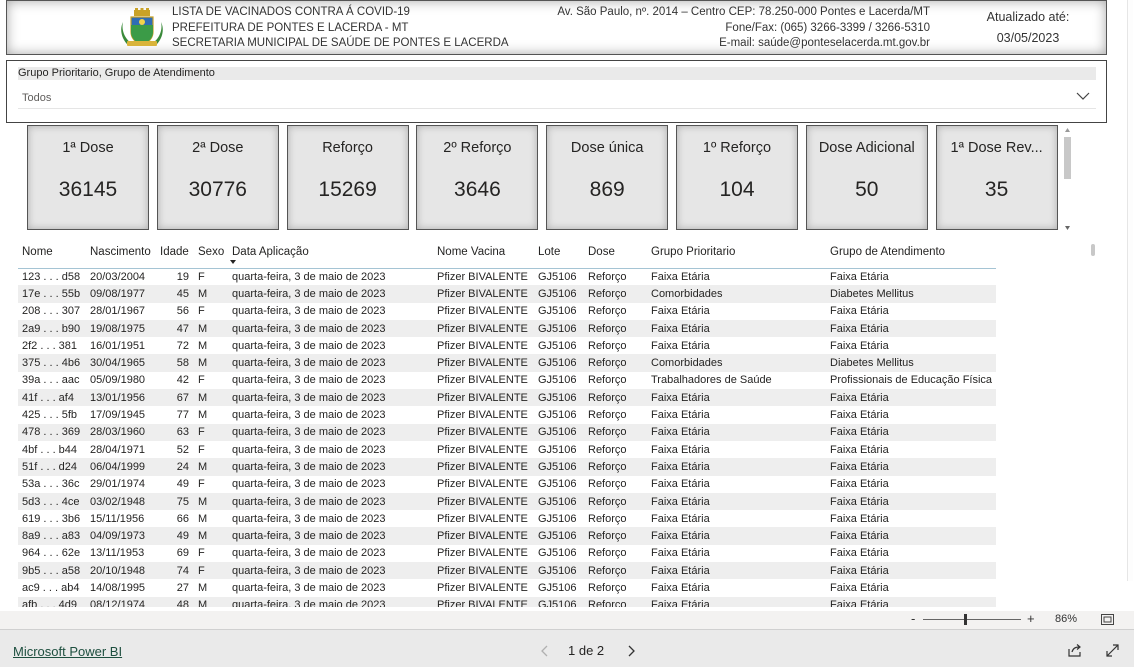  What do you see at coordinates (1093, 250) in the screenshot?
I see `table-scroll-thumb` at bounding box center [1093, 250].